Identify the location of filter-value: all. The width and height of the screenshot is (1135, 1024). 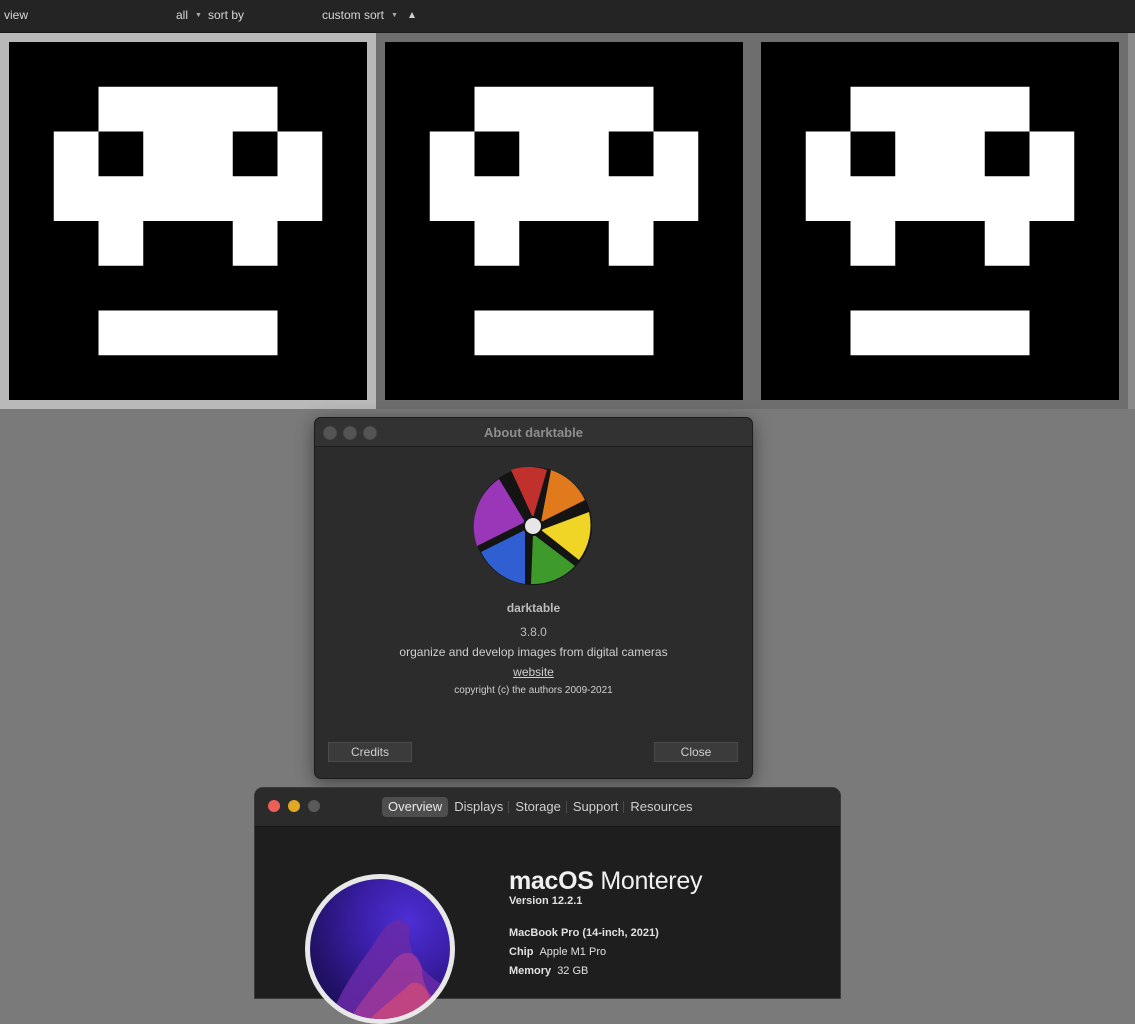
(182, 15).